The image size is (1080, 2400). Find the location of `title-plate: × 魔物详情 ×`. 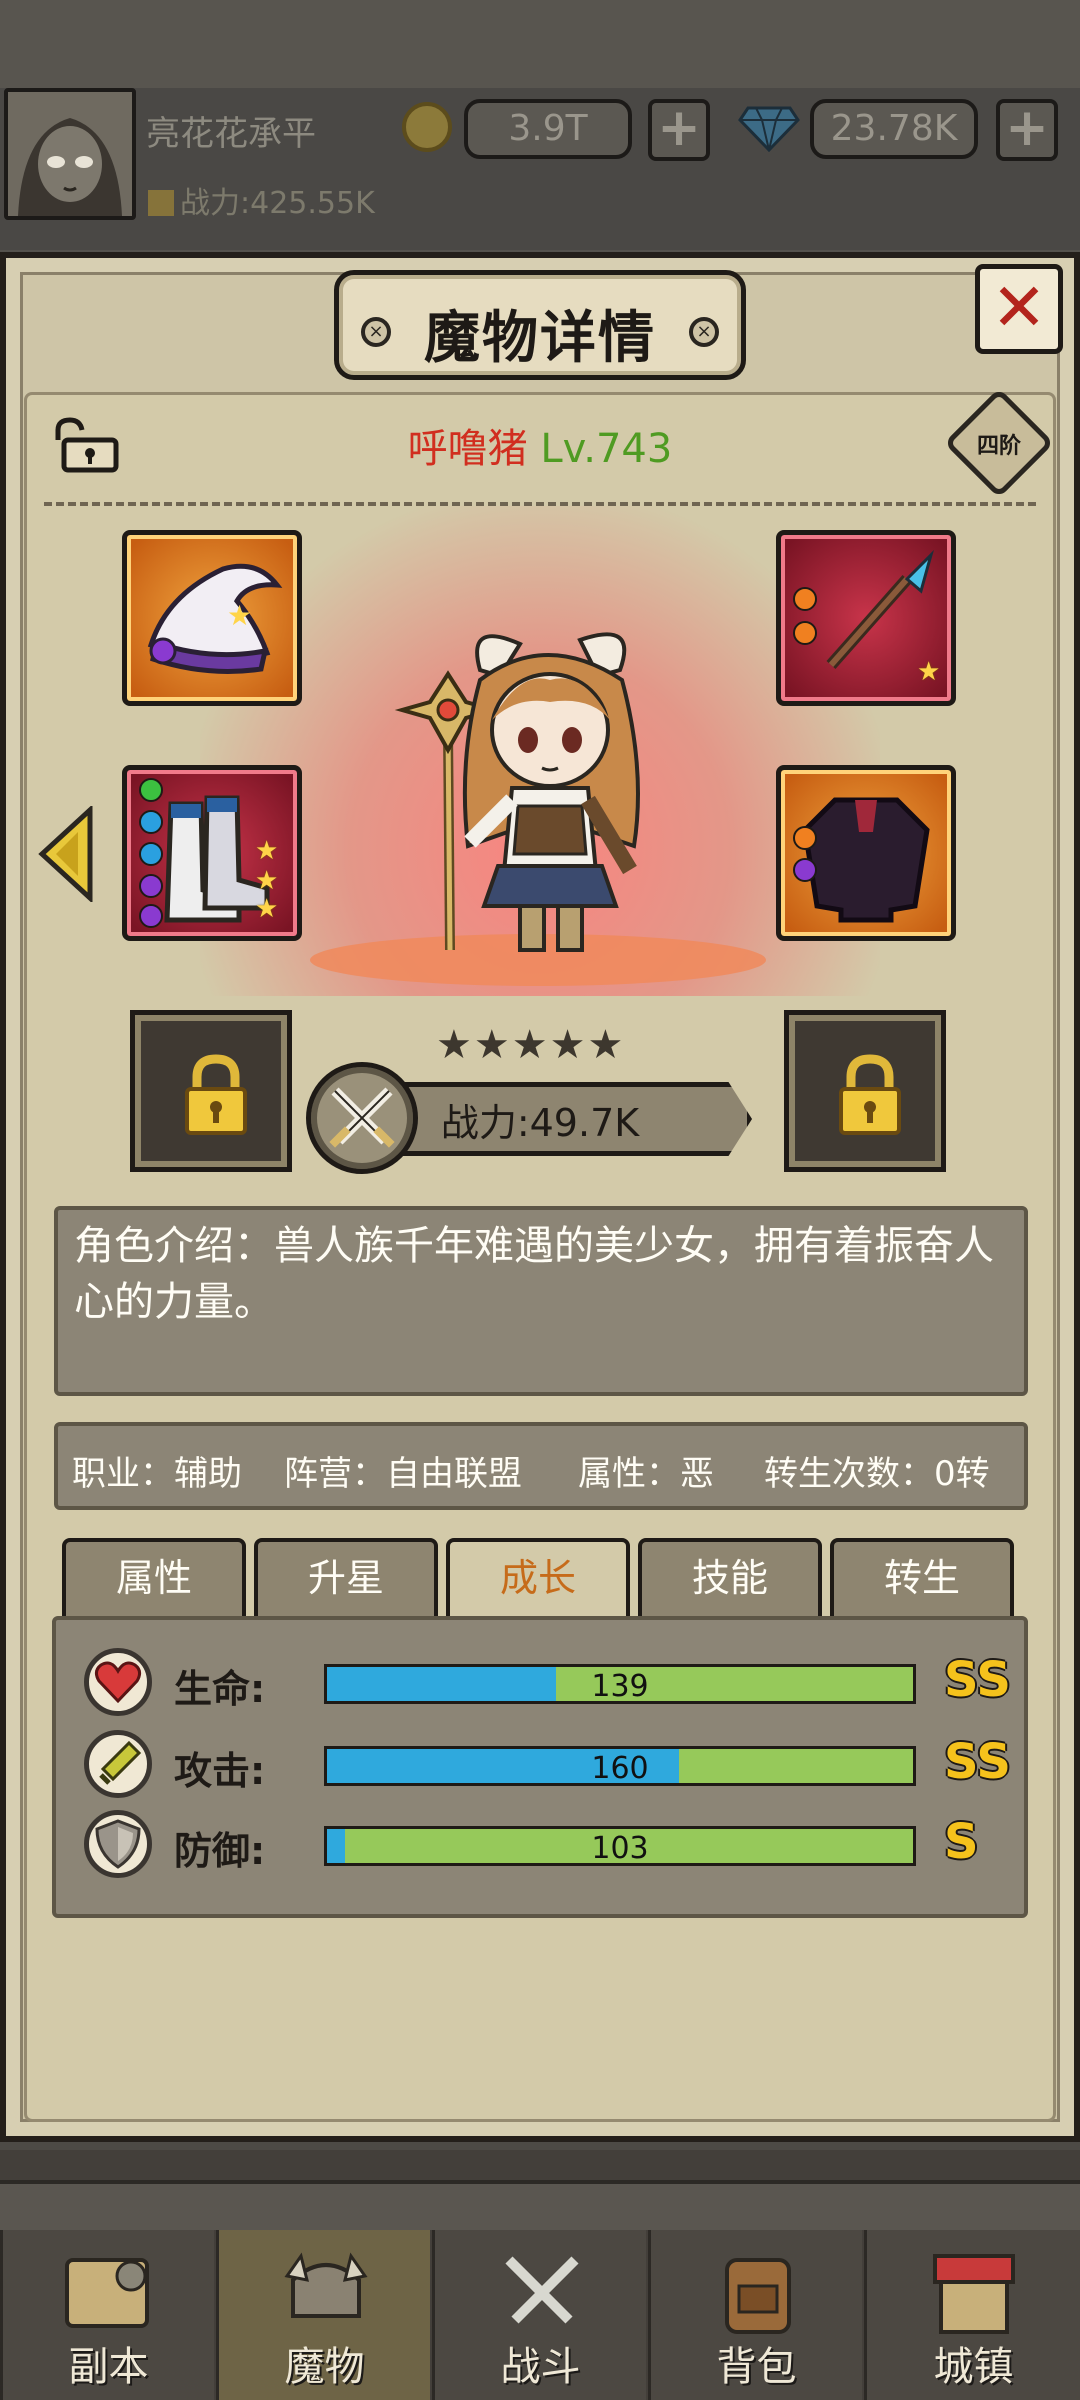

title-plate: × 魔物详情 × is located at coordinates (540, 325).